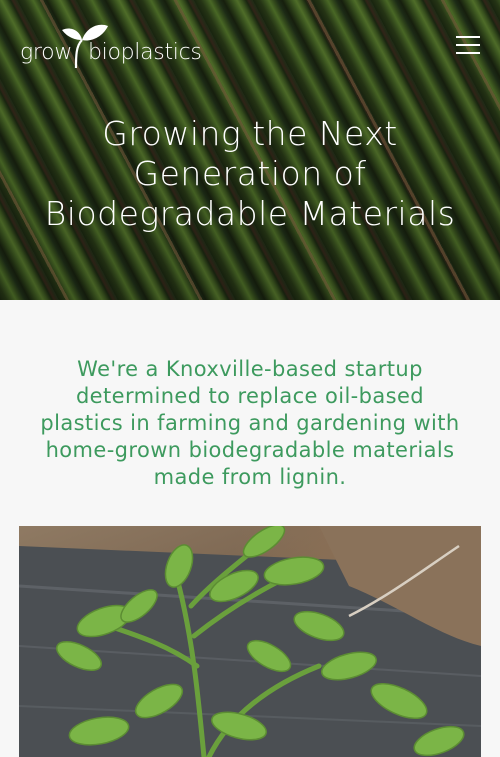 The height and width of the screenshot is (757, 500). I want to click on hero-title-line: Generation of, so click(250, 173).